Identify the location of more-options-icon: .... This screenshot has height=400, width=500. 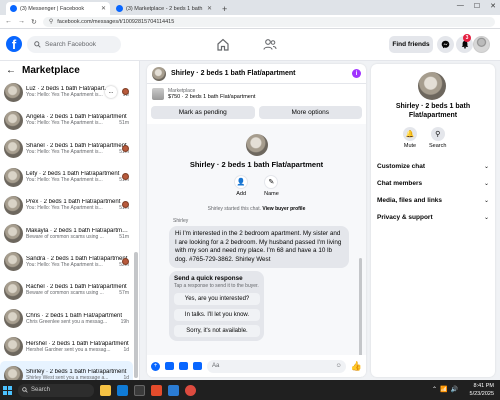
(111, 92).